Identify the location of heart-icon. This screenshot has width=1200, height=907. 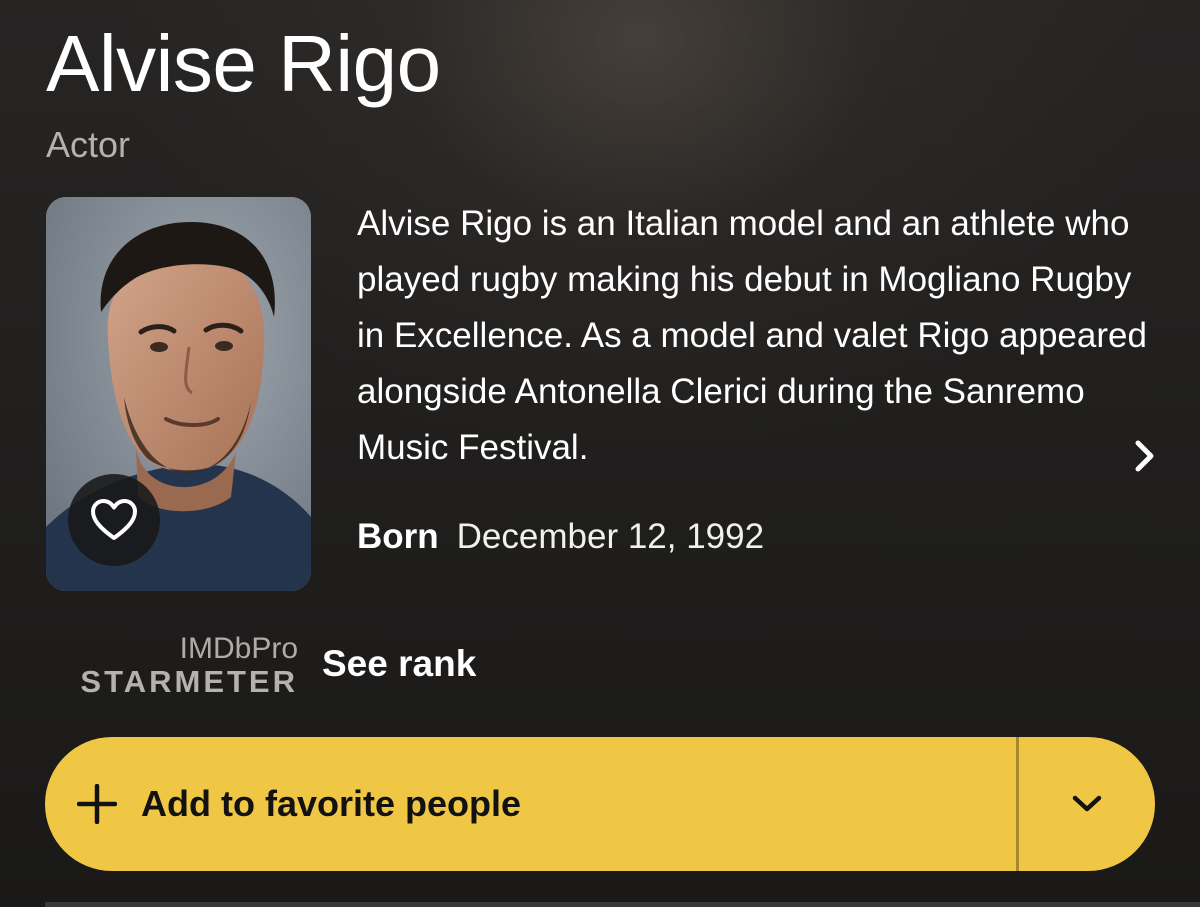
(114, 519).